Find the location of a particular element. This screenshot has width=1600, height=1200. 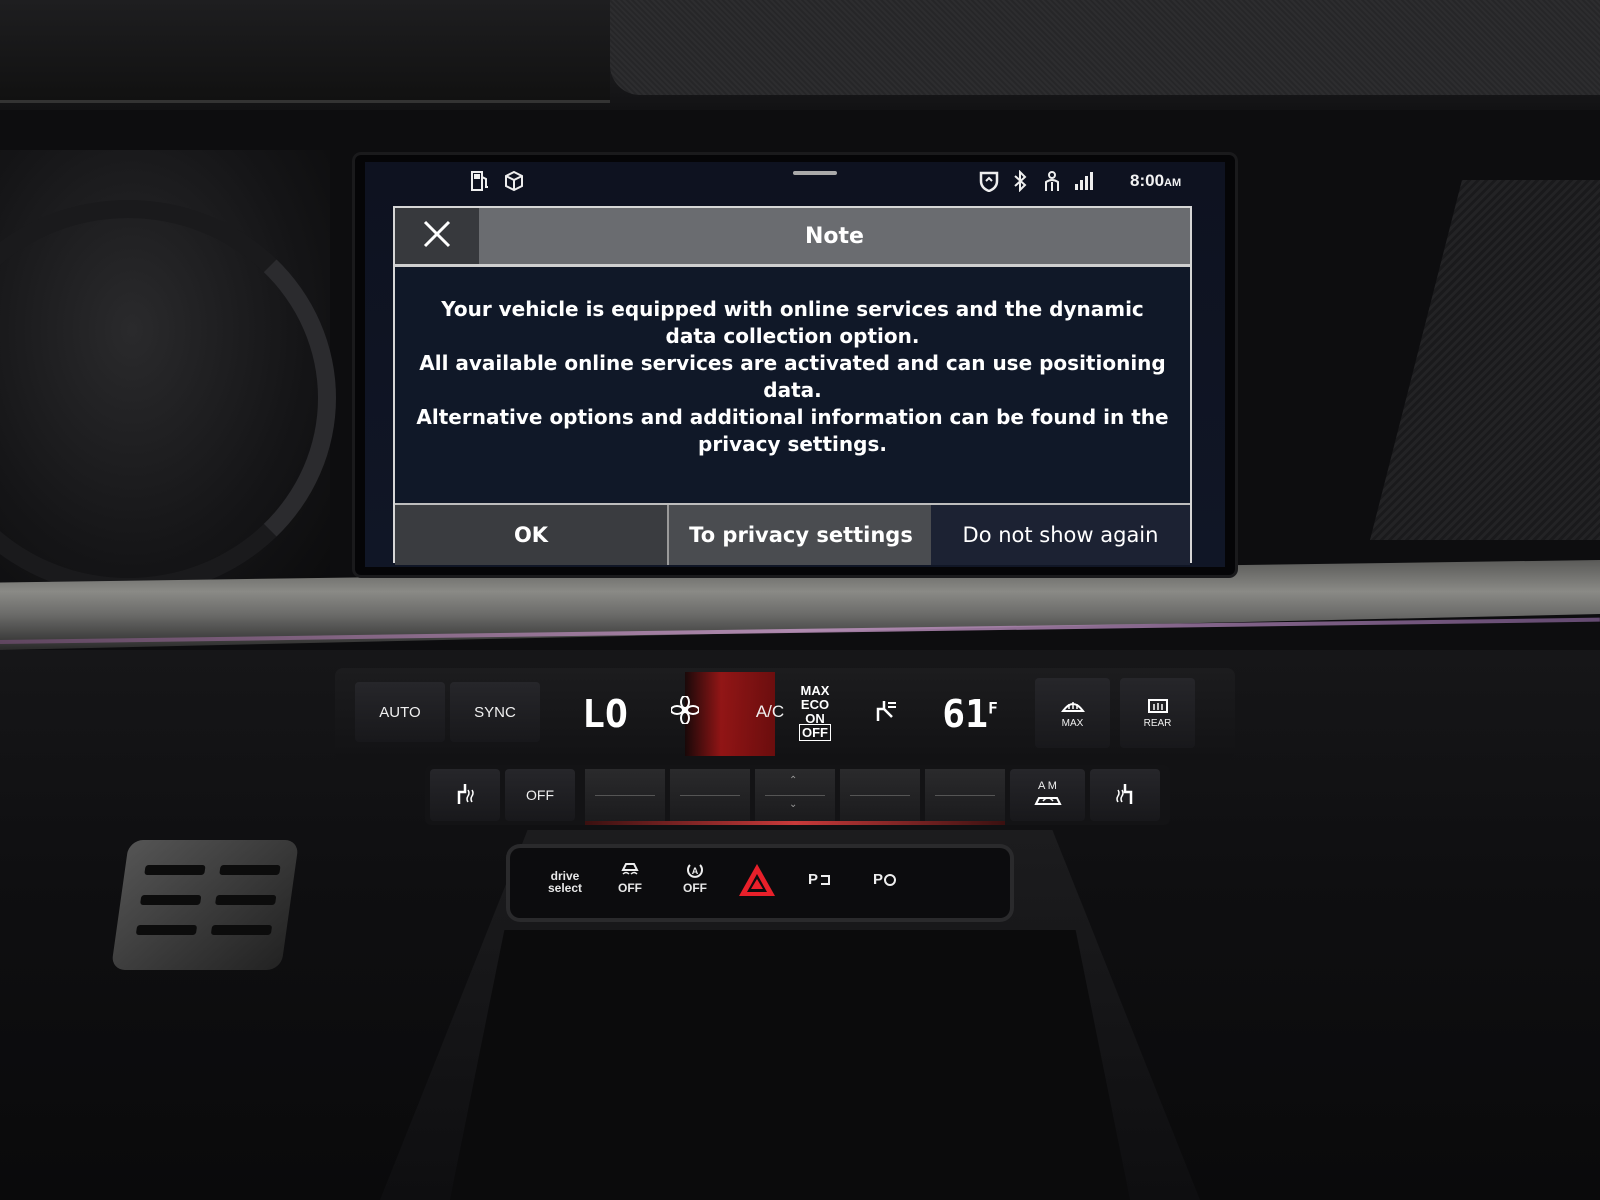

temp-unit: F is located at coordinates (993, 708).